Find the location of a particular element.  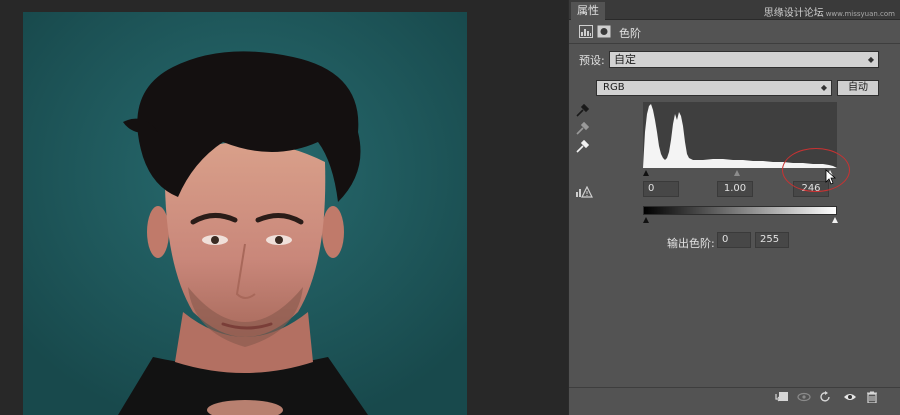

white-output-handle is located at coordinates (835, 220).